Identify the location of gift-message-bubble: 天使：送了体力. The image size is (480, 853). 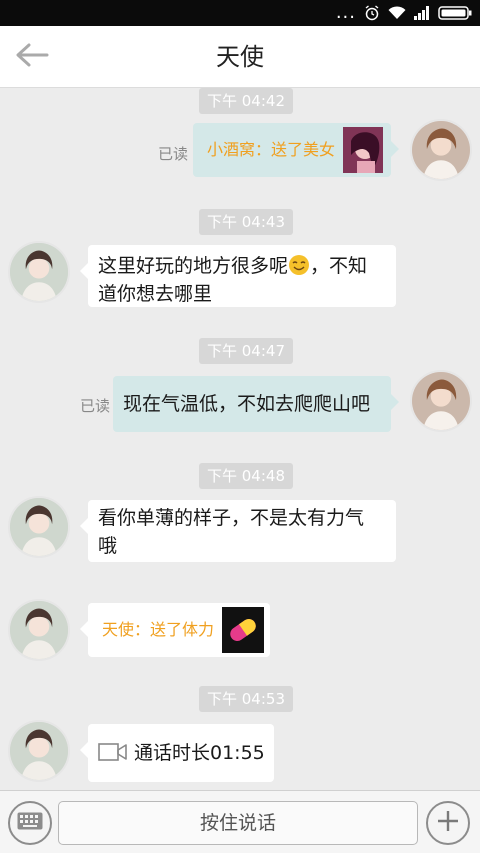
(175, 630).